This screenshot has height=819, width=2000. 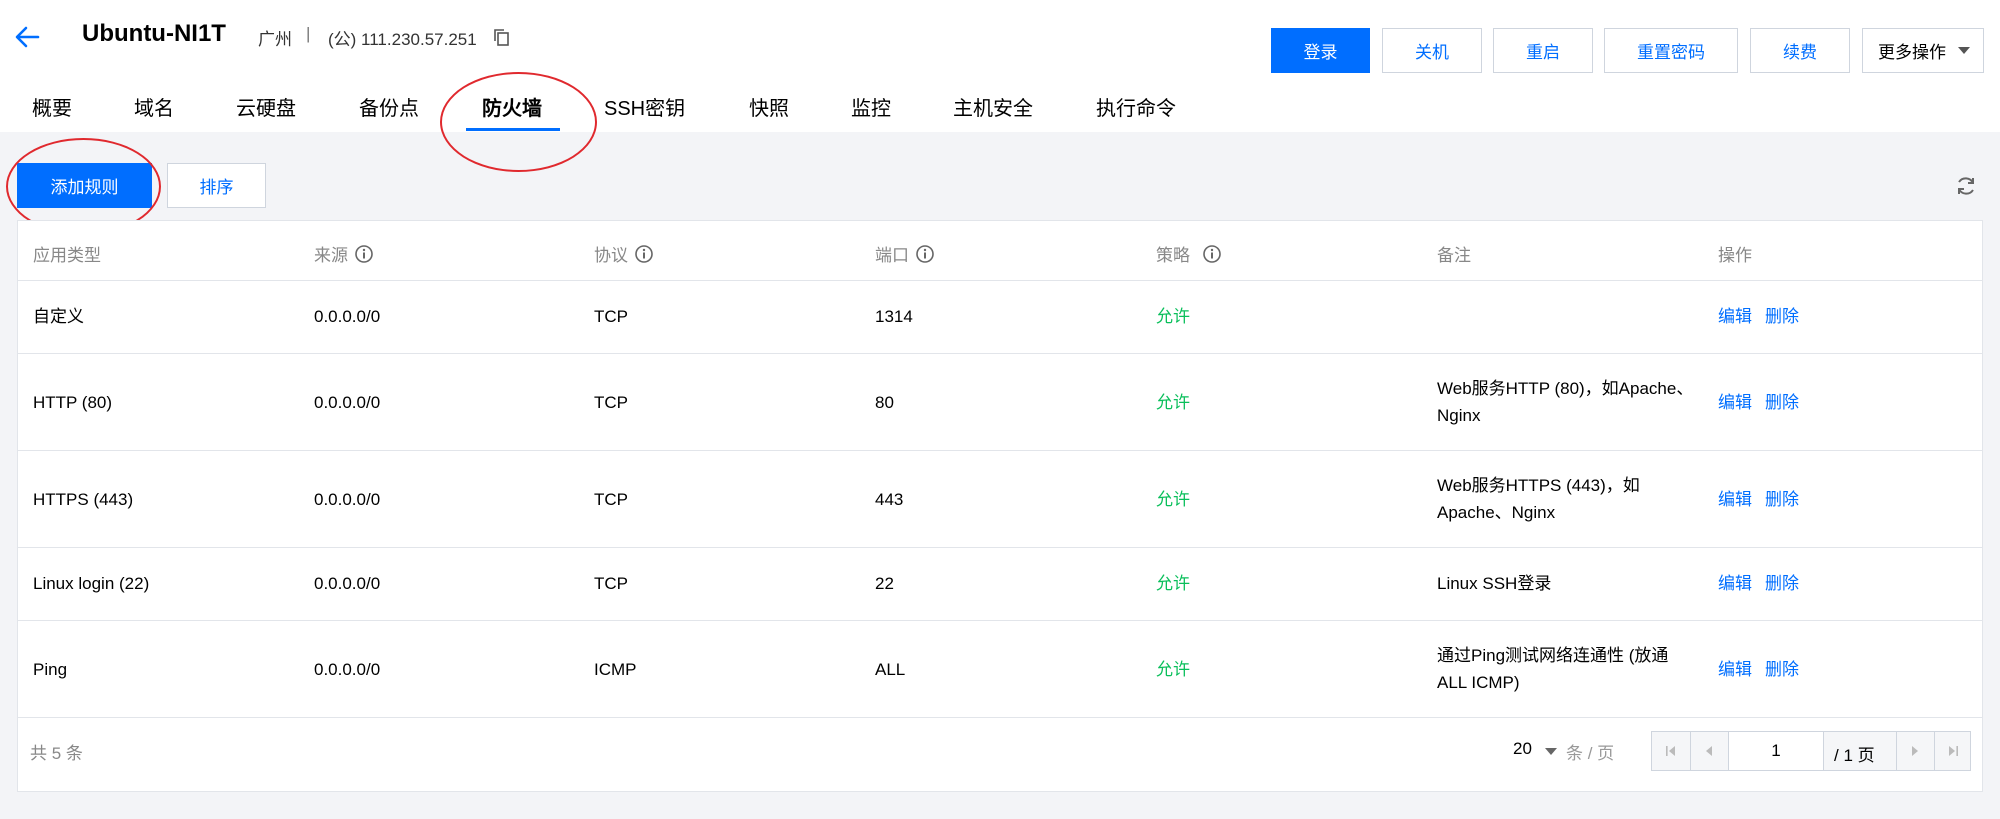 What do you see at coordinates (905, 253) in the screenshot?
I see `col-port: 端口` at bounding box center [905, 253].